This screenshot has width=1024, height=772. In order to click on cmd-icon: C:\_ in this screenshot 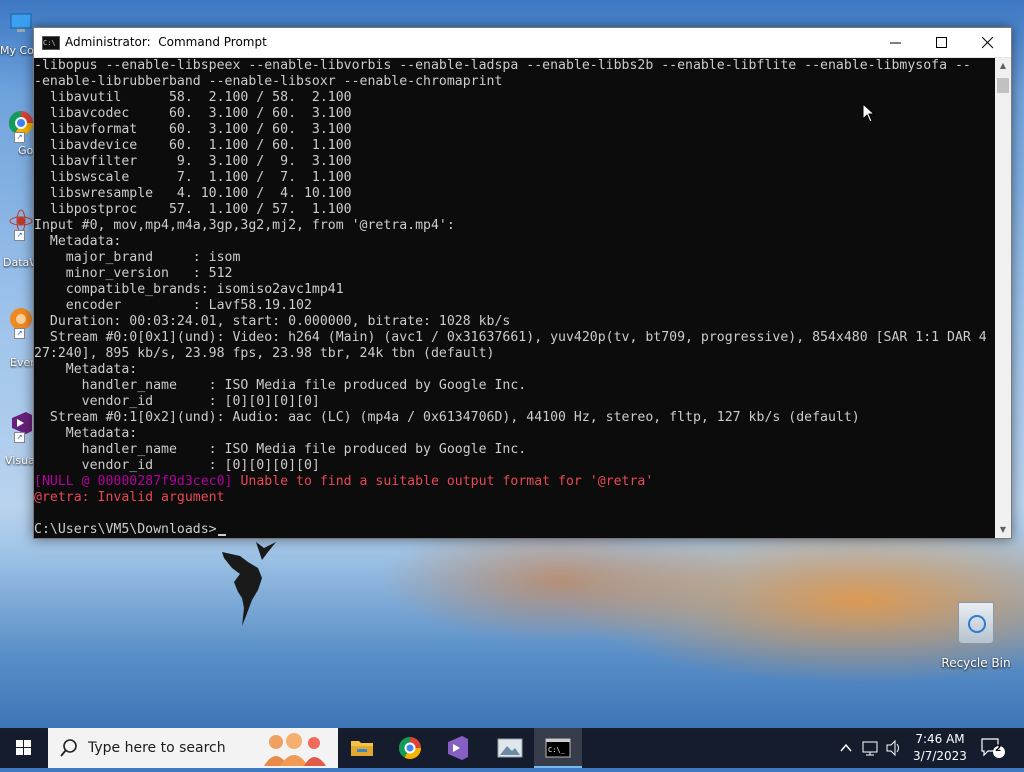, I will do `click(558, 748)`.